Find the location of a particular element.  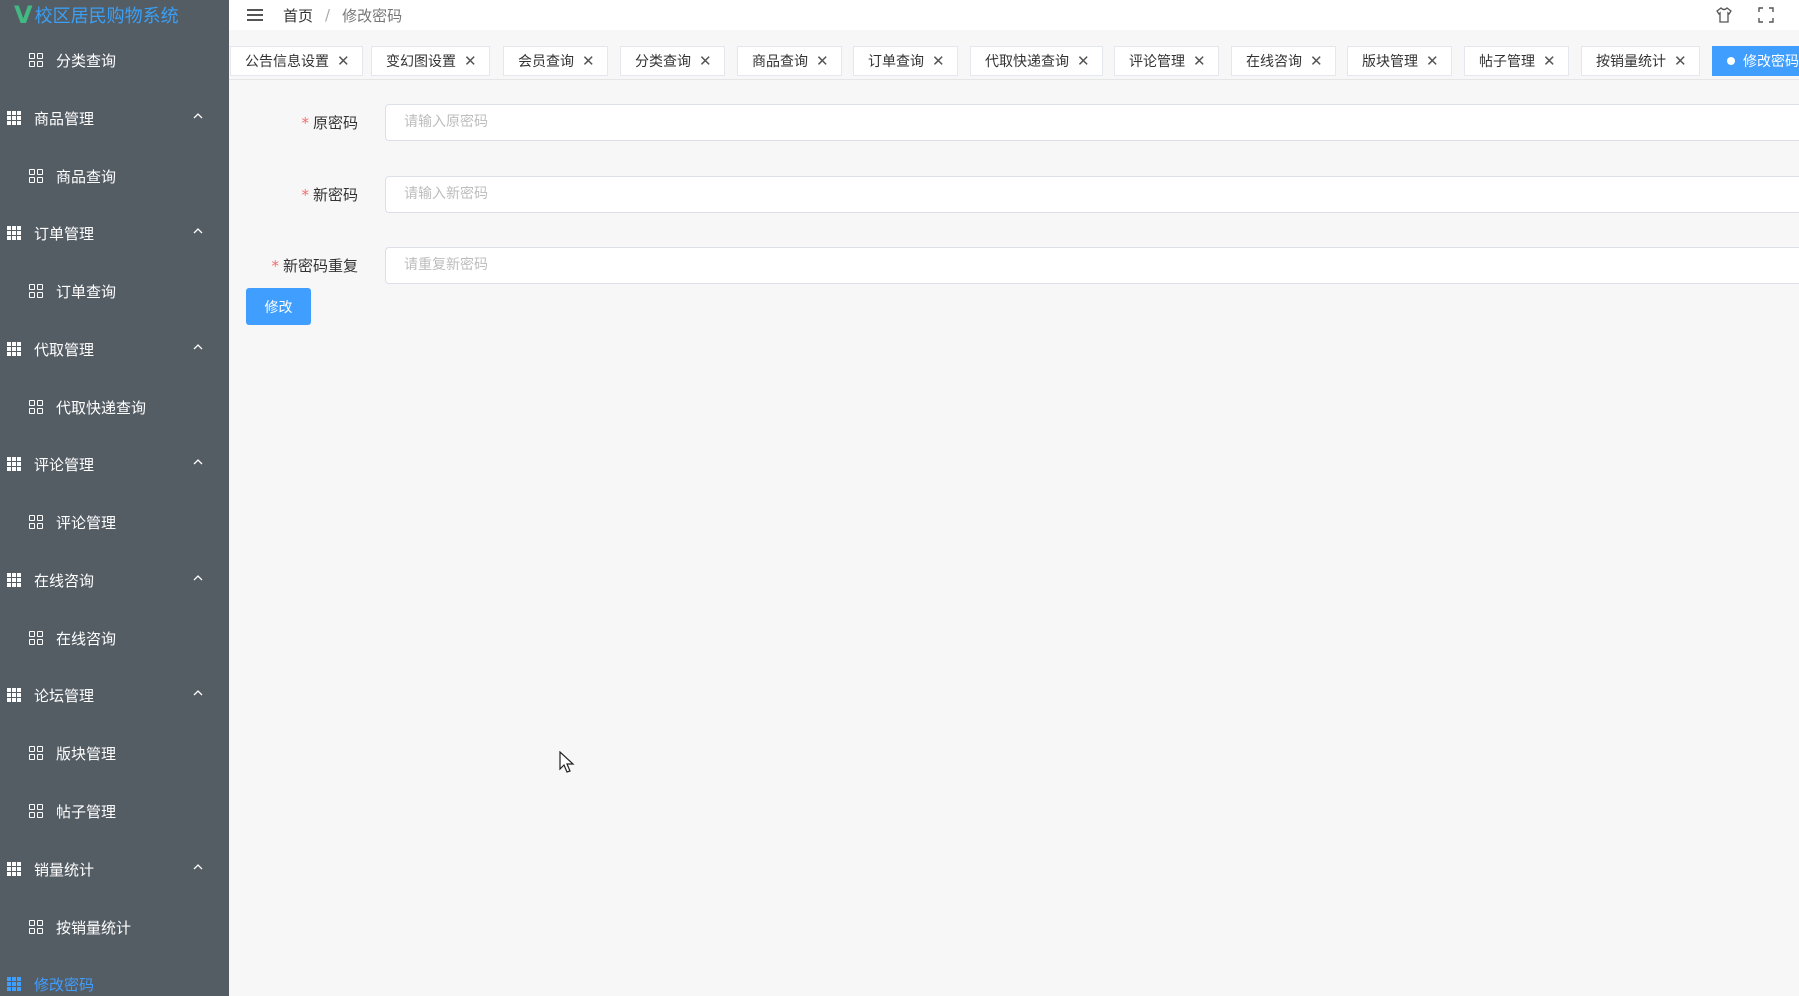

sidebar-item-consult-management: 在线咨询 is located at coordinates (114, 580).